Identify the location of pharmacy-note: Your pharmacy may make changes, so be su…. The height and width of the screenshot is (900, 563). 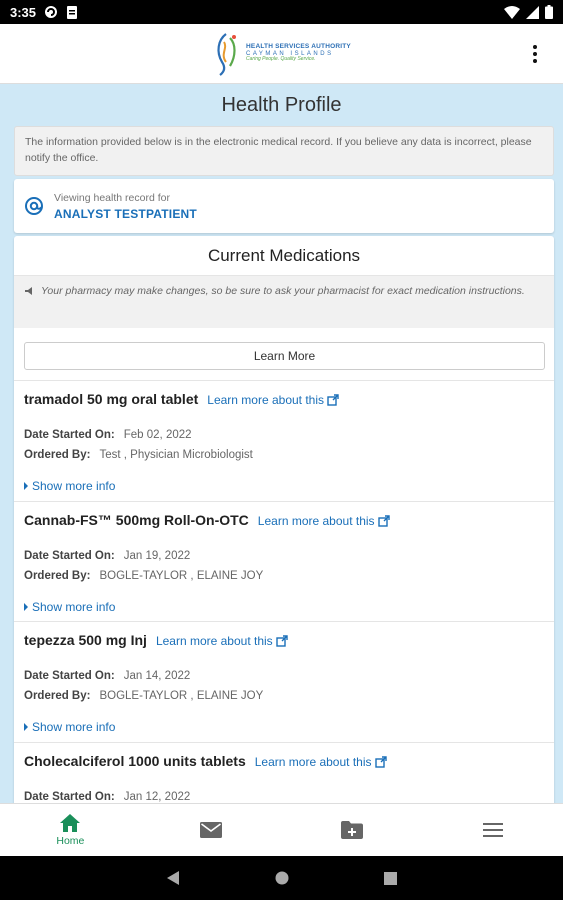
(284, 302).